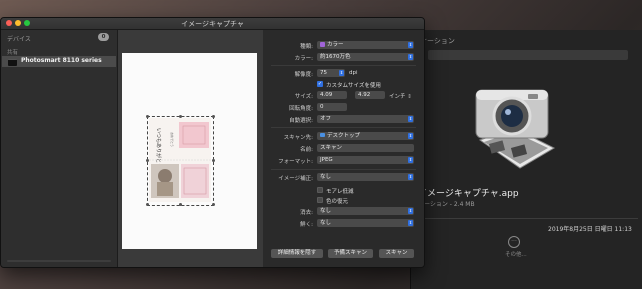 This screenshot has height=289, width=642. I want to click on width-field: 4.09, so click(332, 95).